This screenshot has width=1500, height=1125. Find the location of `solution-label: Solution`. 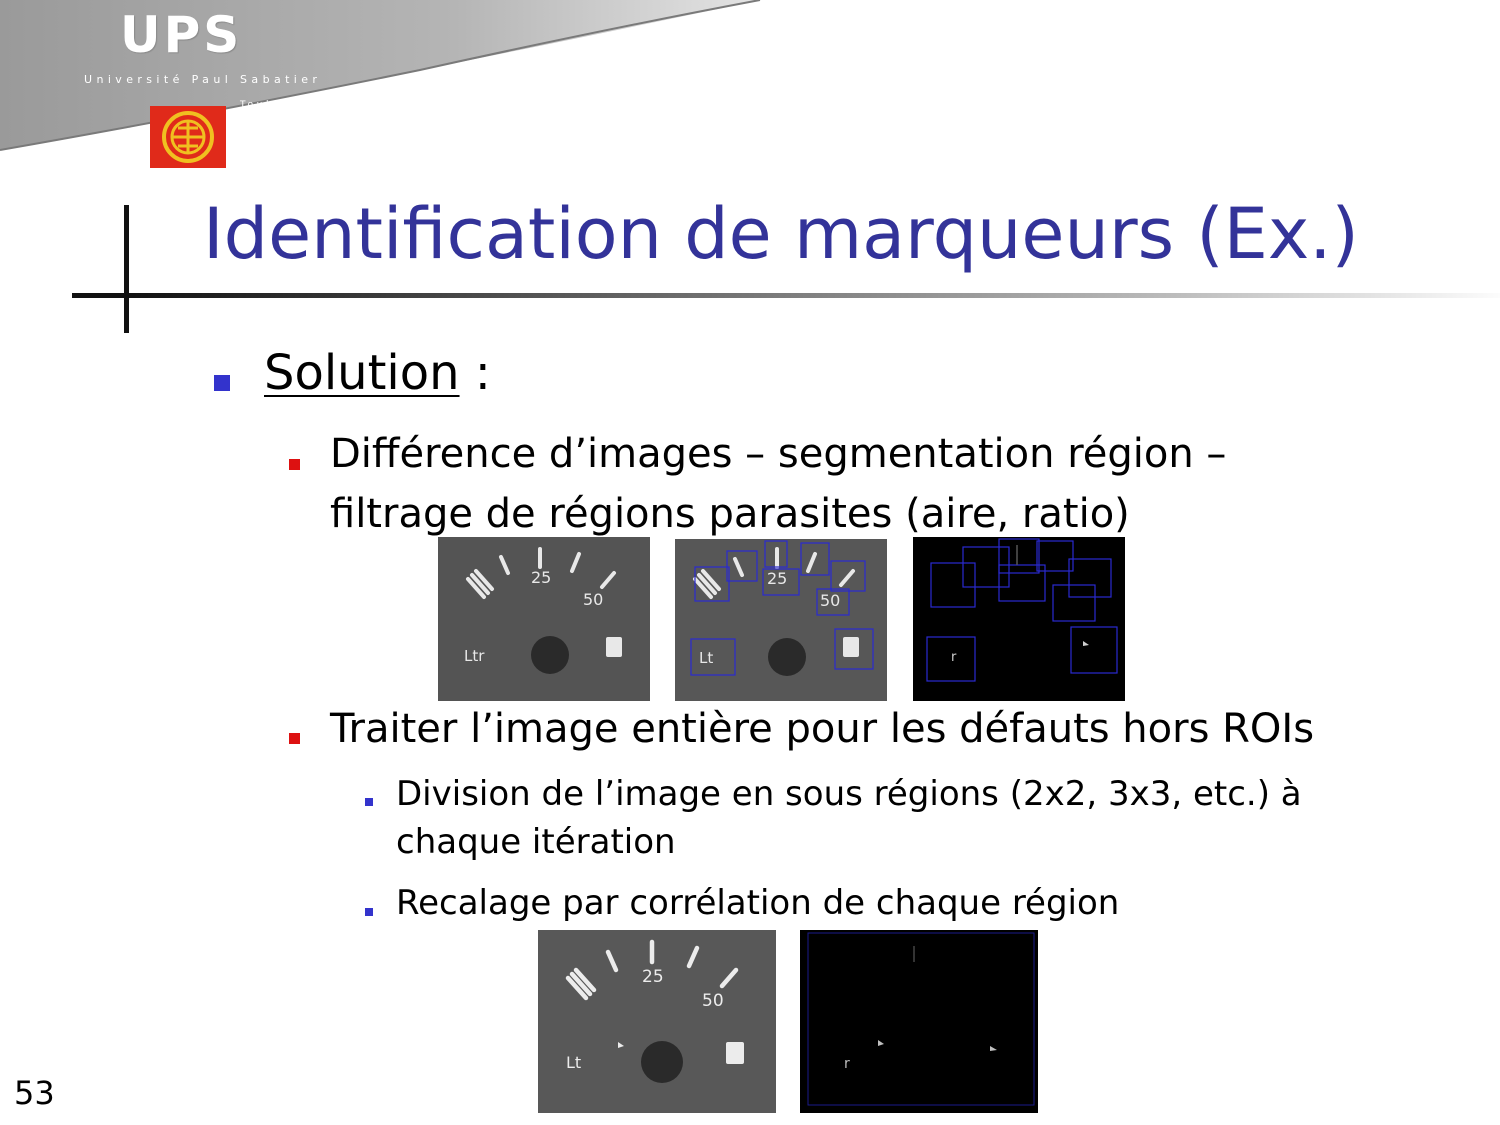

solution-label: Solution is located at coordinates (362, 373).